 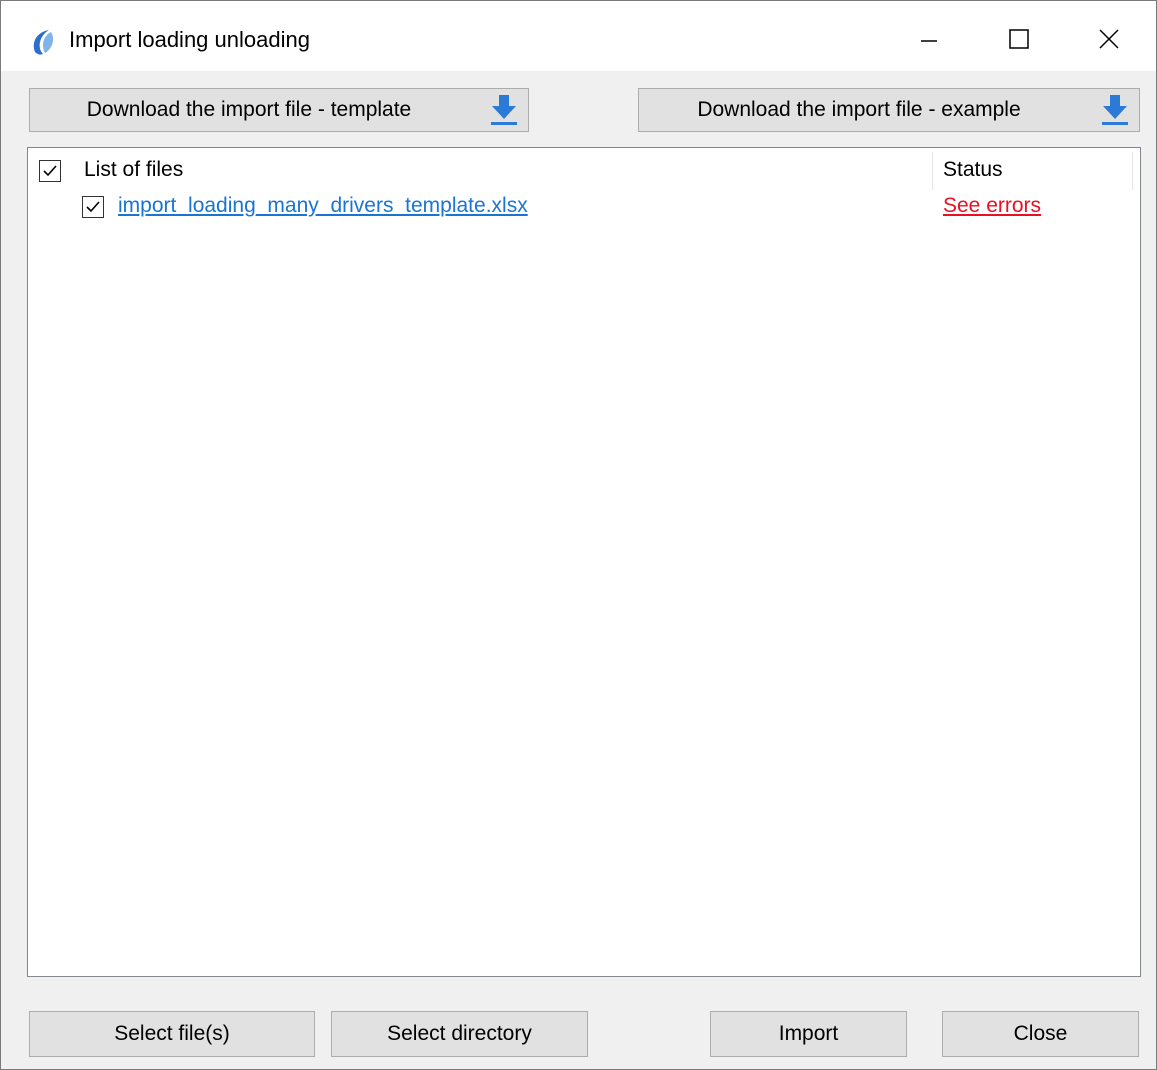 What do you see at coordinates (249, 109) in the screenshot?
I see `download-template-label: Download the import file - template` at bounding box center [249, 109].